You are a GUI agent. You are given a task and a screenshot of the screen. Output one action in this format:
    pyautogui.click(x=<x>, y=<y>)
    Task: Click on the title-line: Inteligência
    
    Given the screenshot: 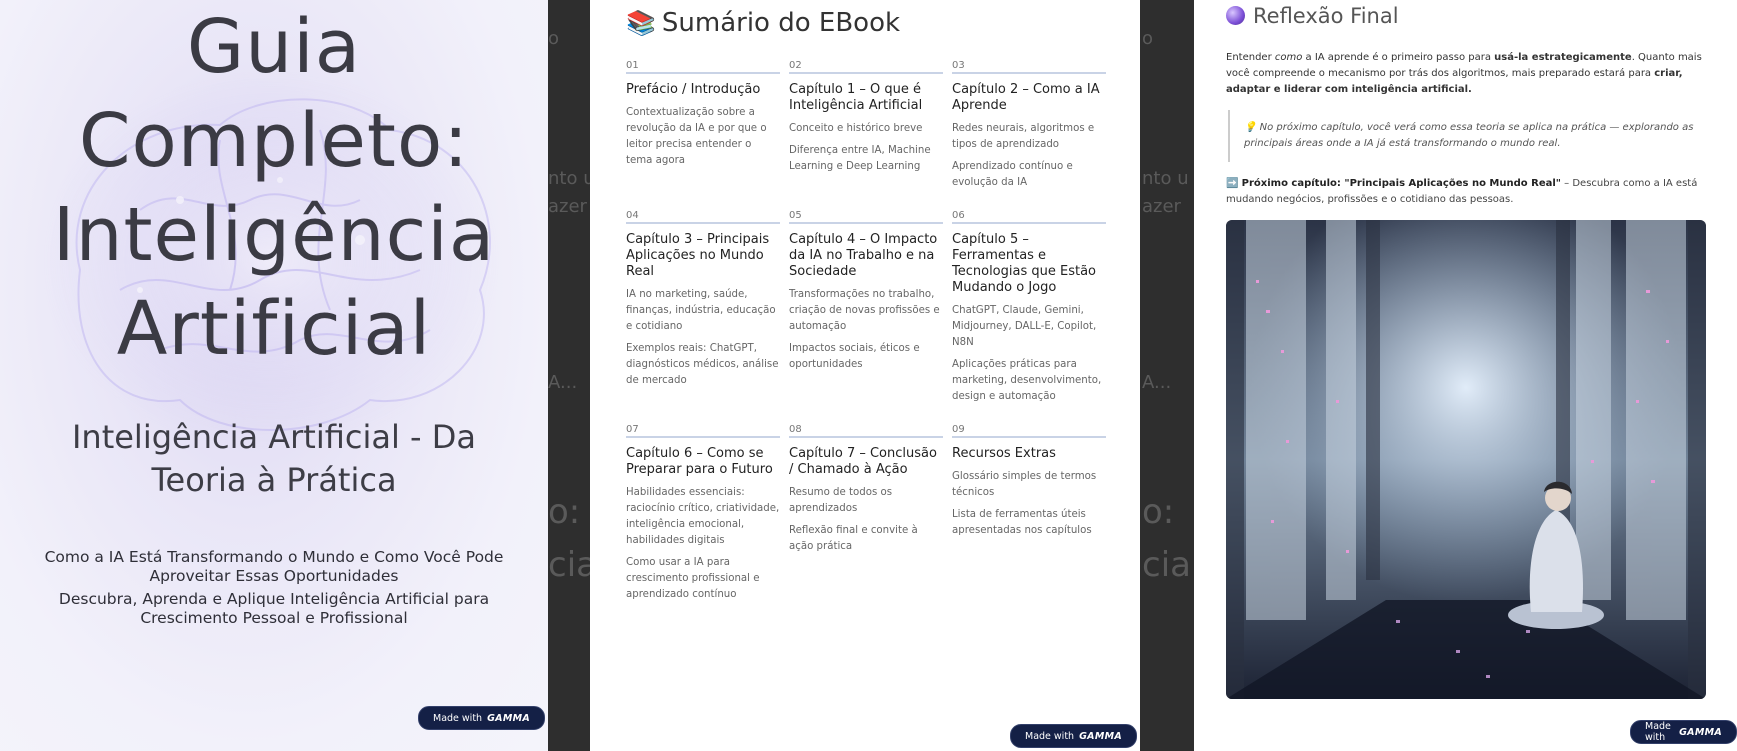 What is the action you would take?
    pyautogui.click(x=274, y=235)
    